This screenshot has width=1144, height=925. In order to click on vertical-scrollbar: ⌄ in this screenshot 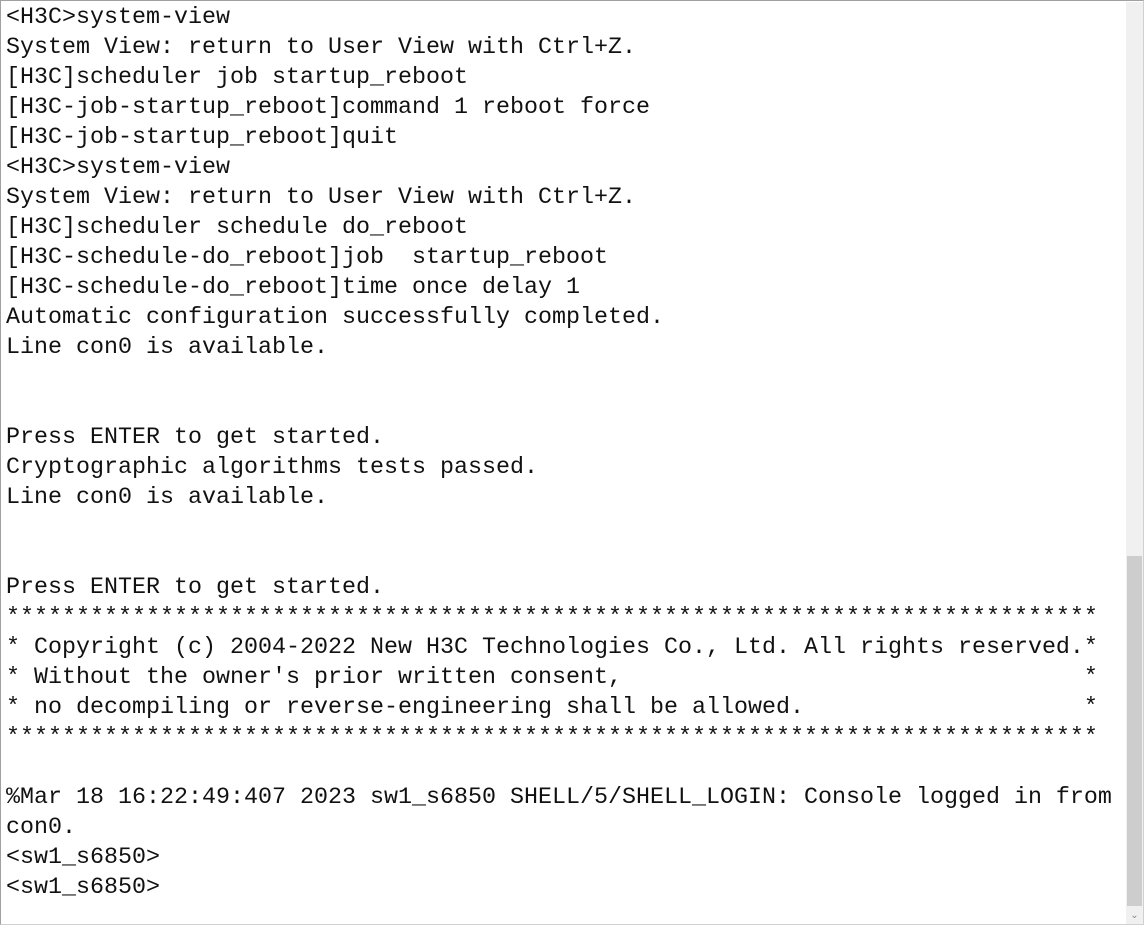, I will do `click(1134, 463)`.